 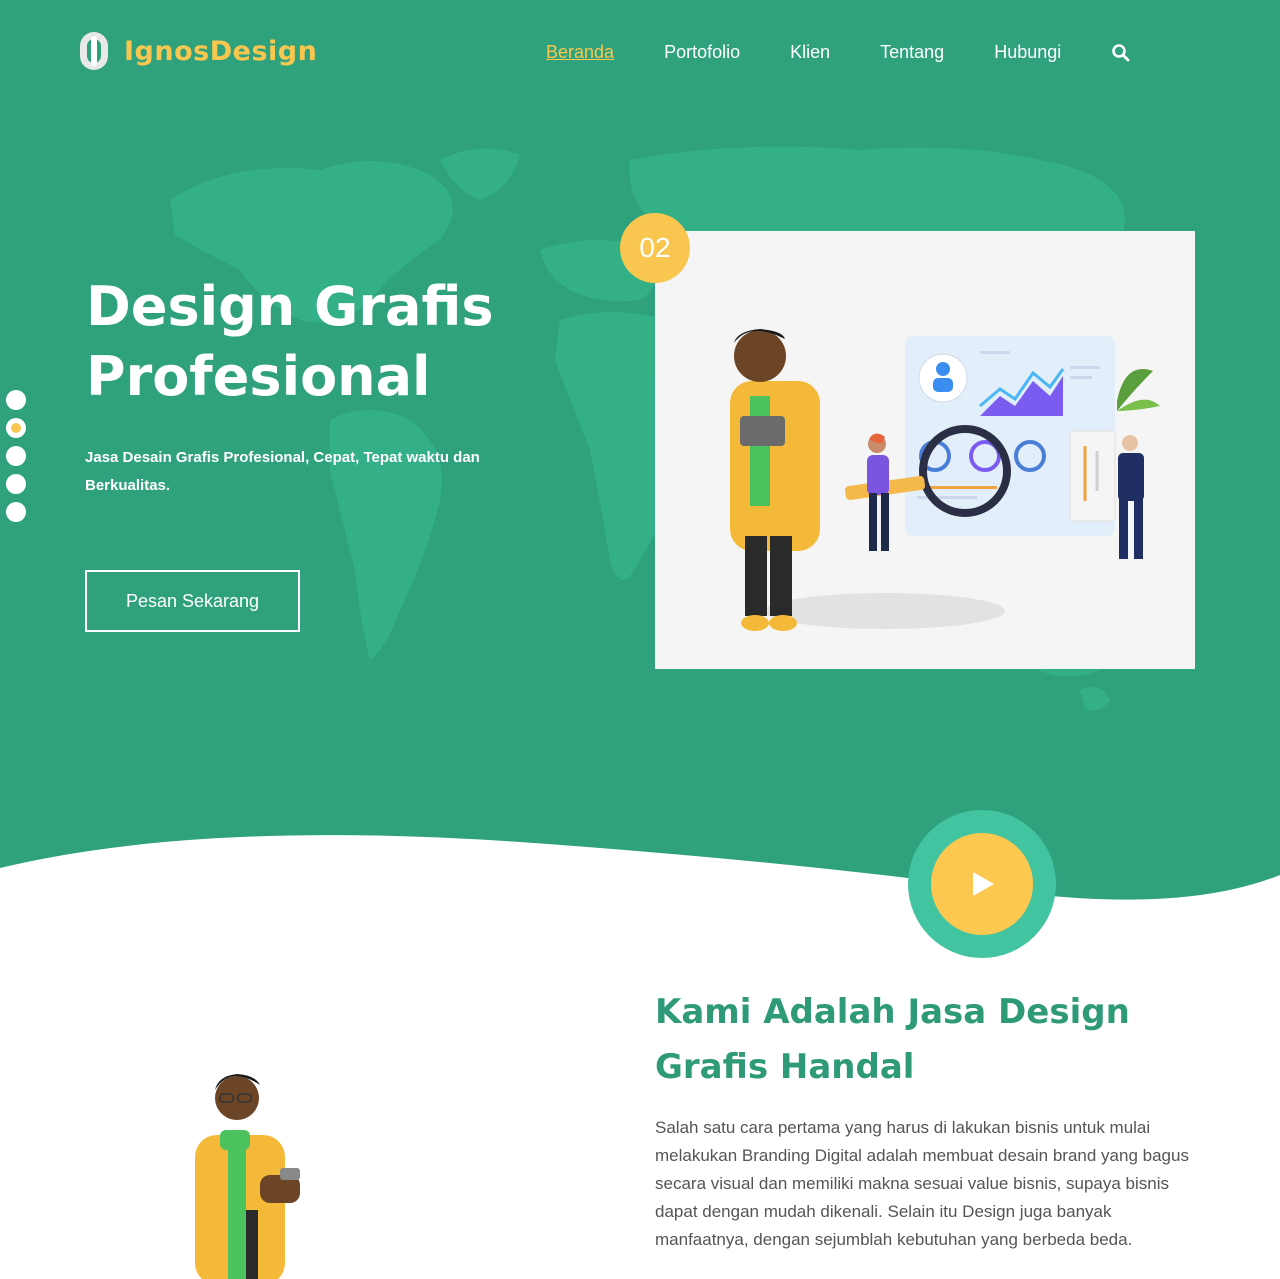 What do you see at coordinates (810, 52) in the screenshot?
I see `nav-item-klien: Klien` at bounding box center [810, 52].